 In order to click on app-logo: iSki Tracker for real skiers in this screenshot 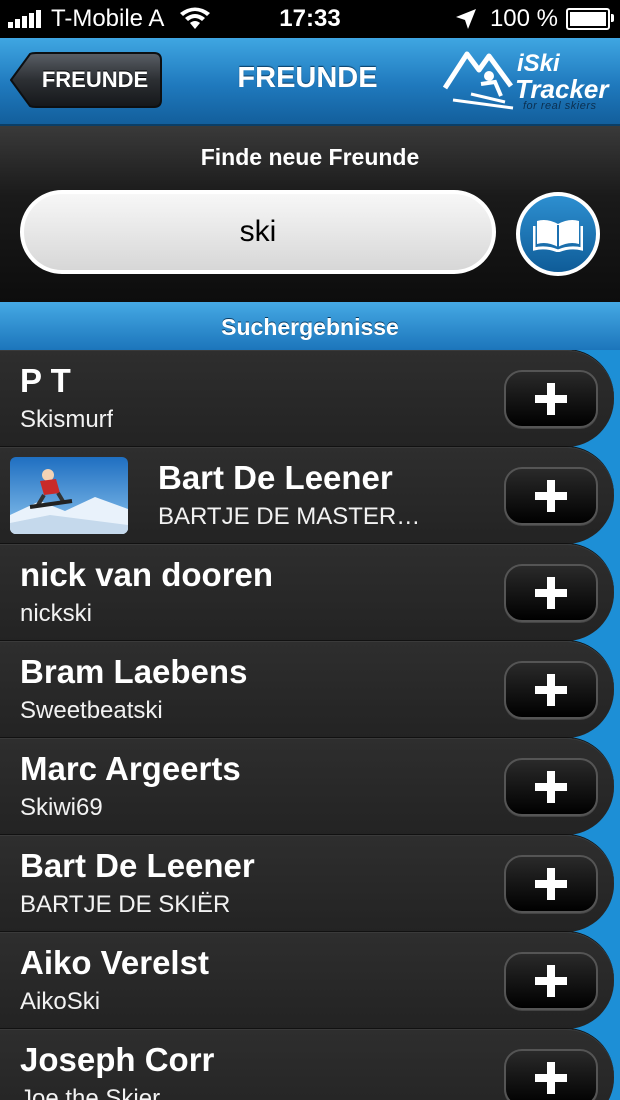, I will do `click(526, 79)`.